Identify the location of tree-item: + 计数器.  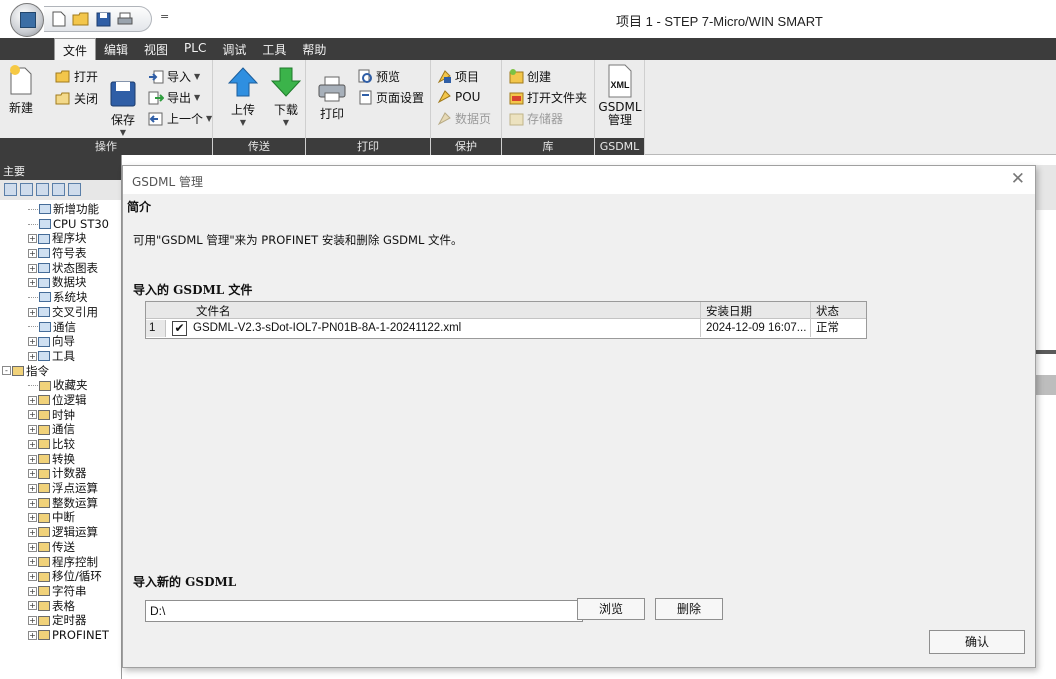
(60, 473).